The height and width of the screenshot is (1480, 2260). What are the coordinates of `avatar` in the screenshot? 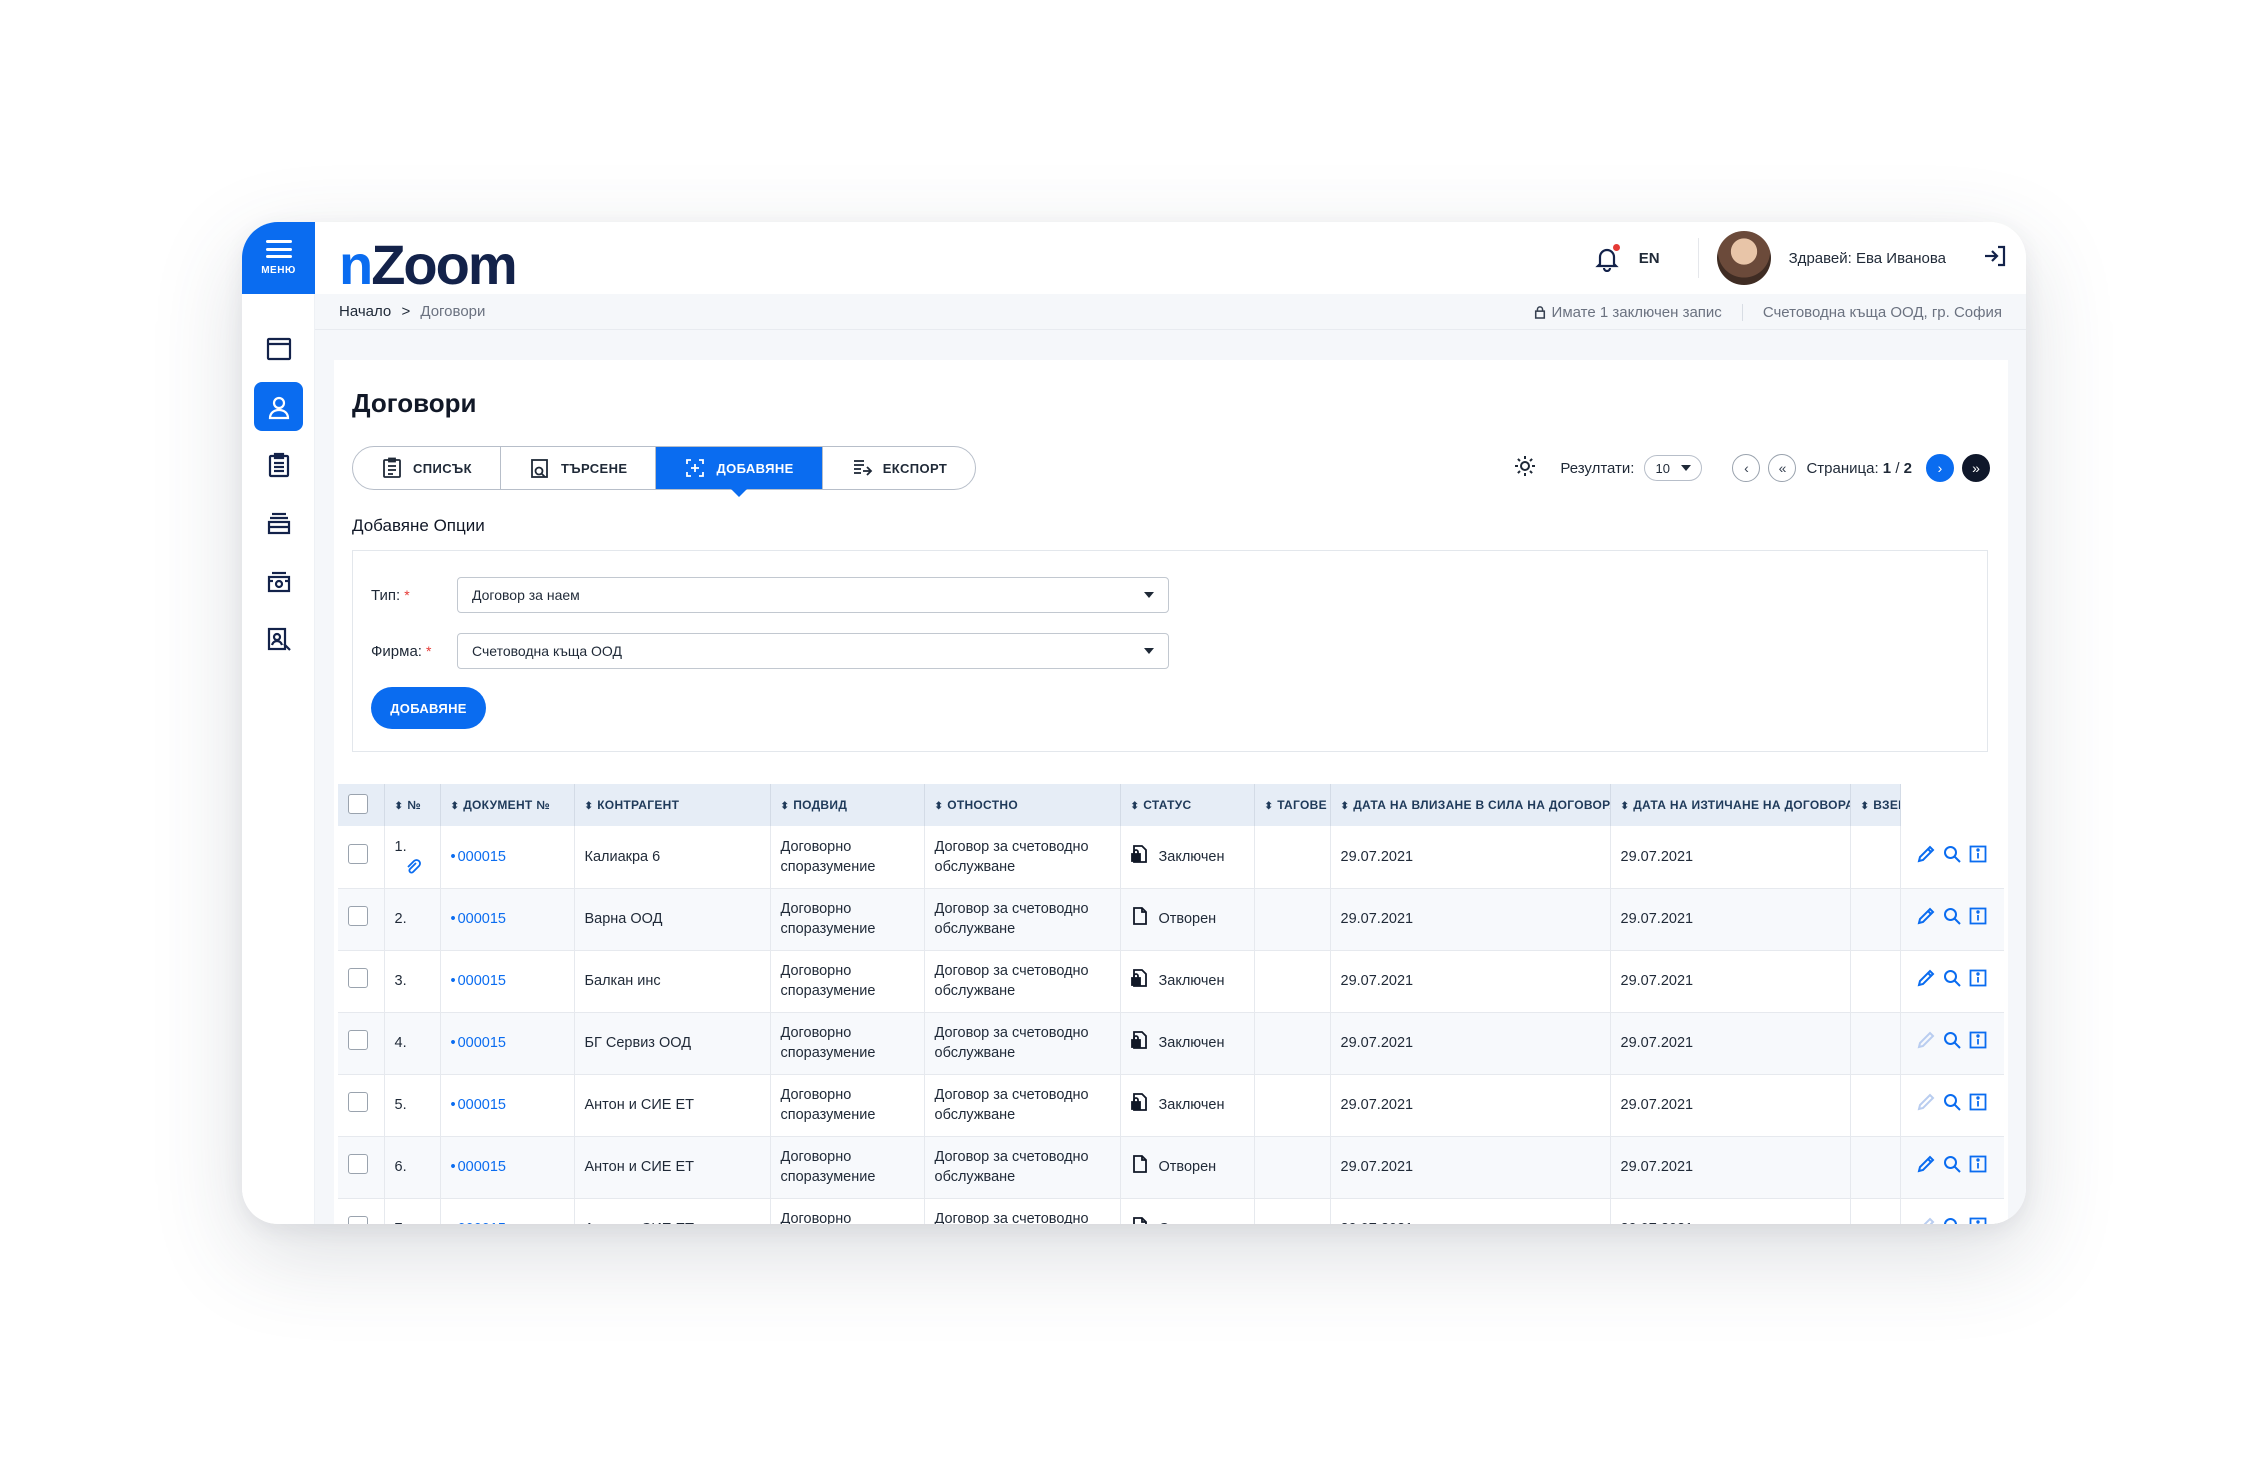 It's located at (1743, 258).